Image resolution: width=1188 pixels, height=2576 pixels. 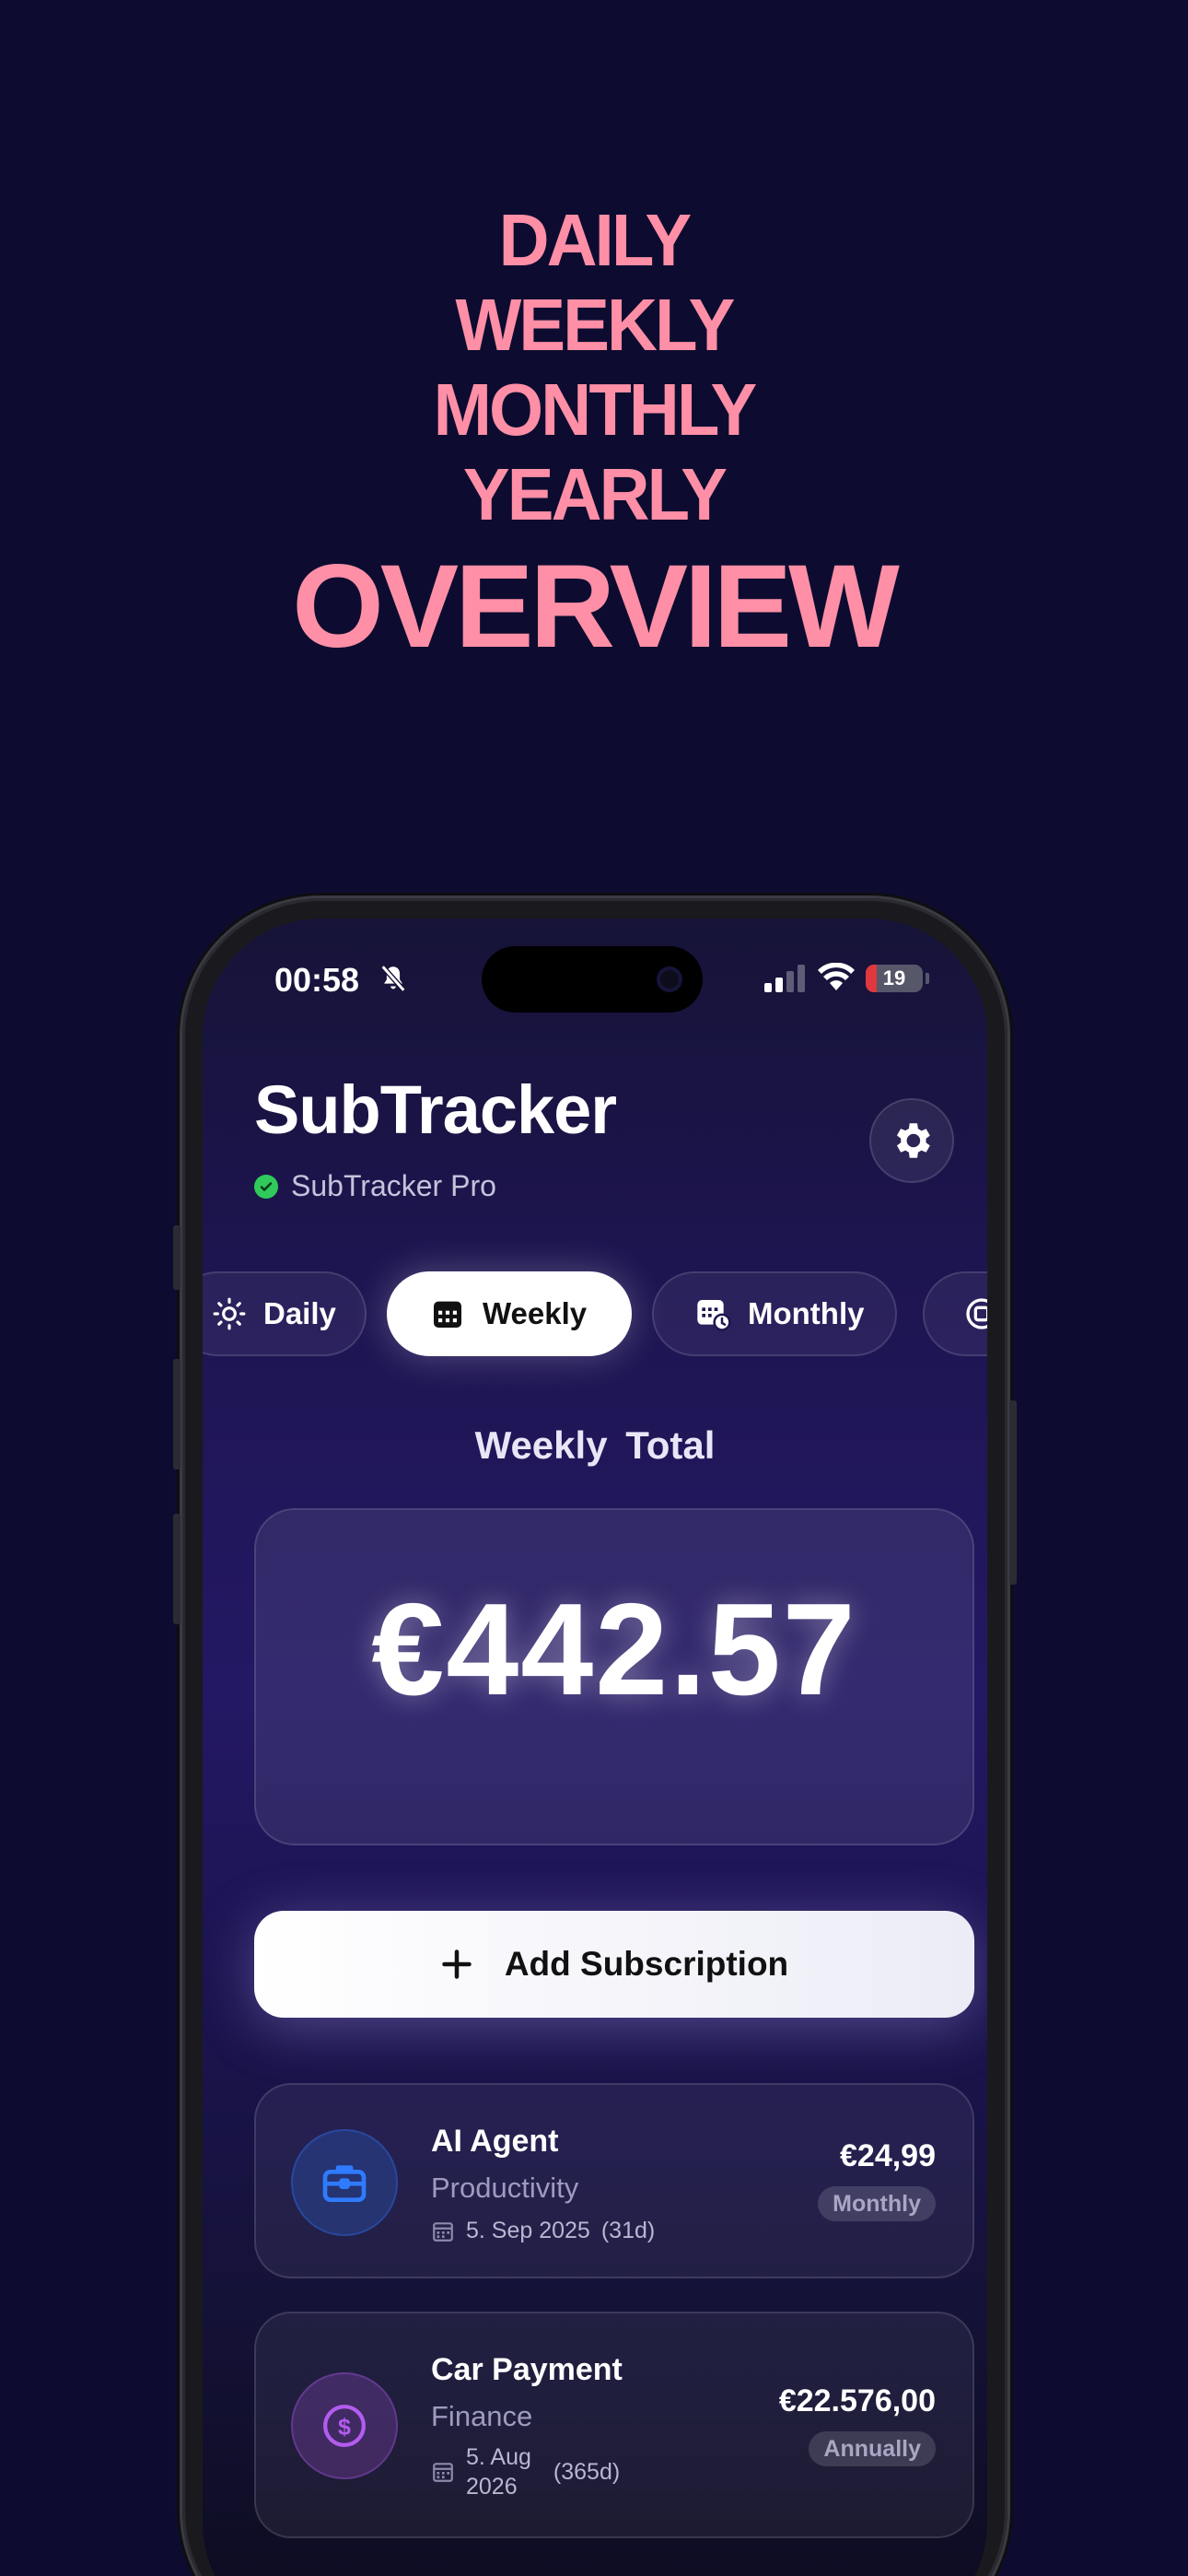 I want to click on headline-yearly: YEARLY, so click(x=595, y=494).